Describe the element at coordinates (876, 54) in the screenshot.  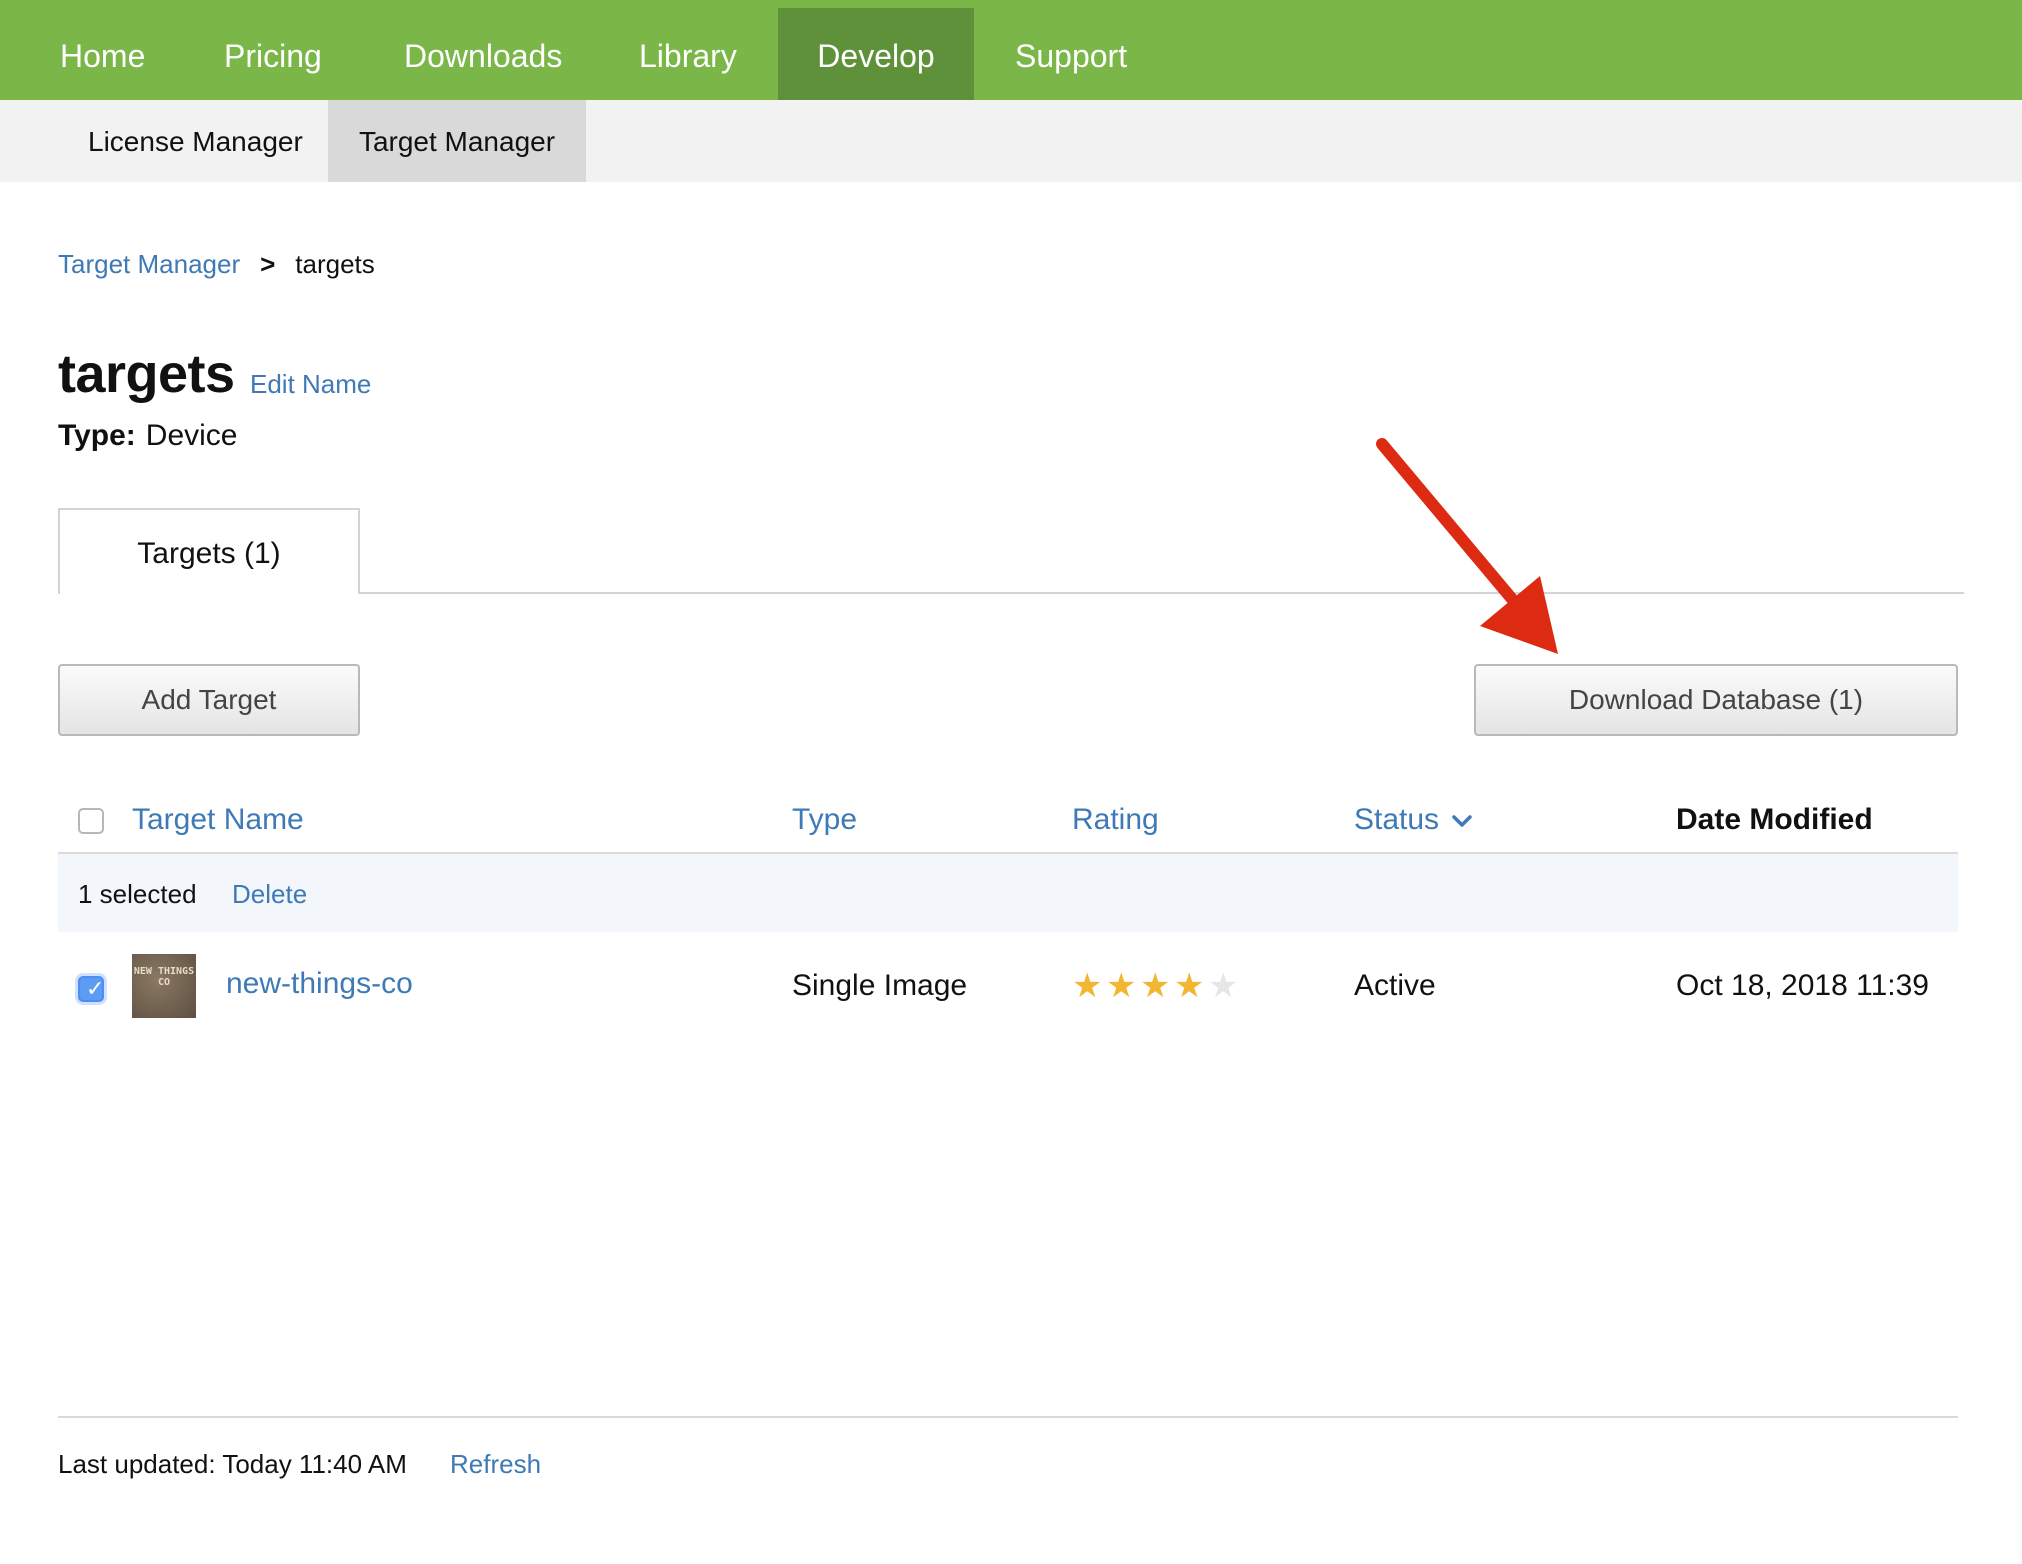
I see `nav-develop: Develop` at that location.